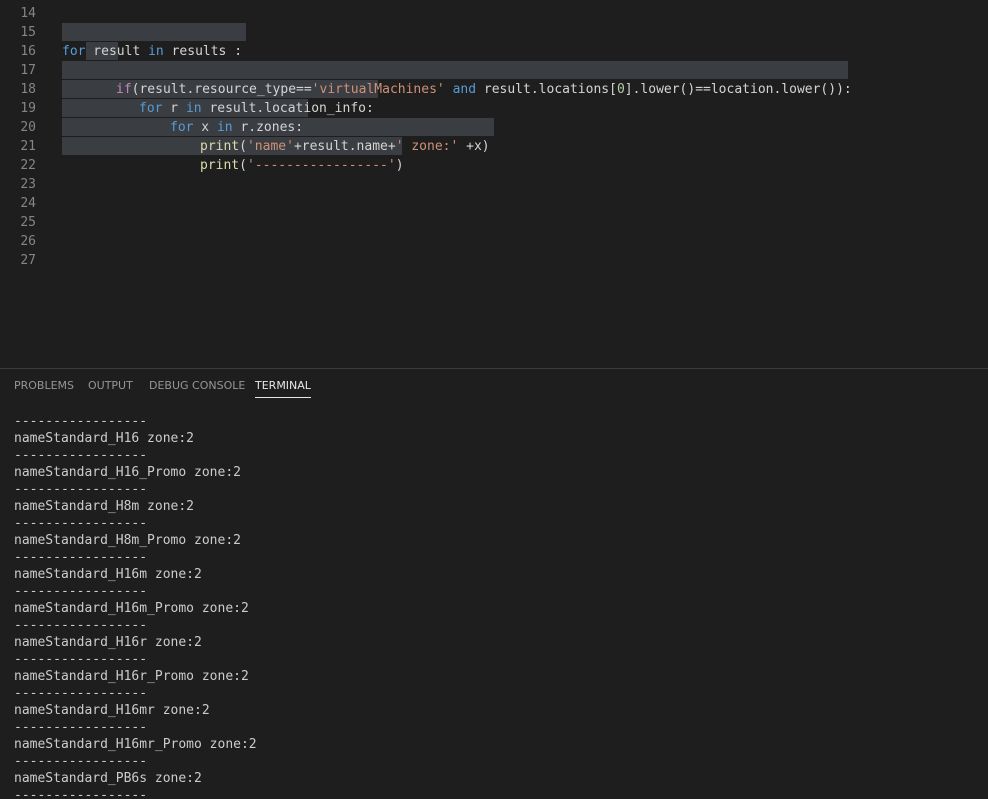  What do you see at coordinates (203, 51) in the screenshot?
I see `code-token: results :` at bounding box center [203, 51].